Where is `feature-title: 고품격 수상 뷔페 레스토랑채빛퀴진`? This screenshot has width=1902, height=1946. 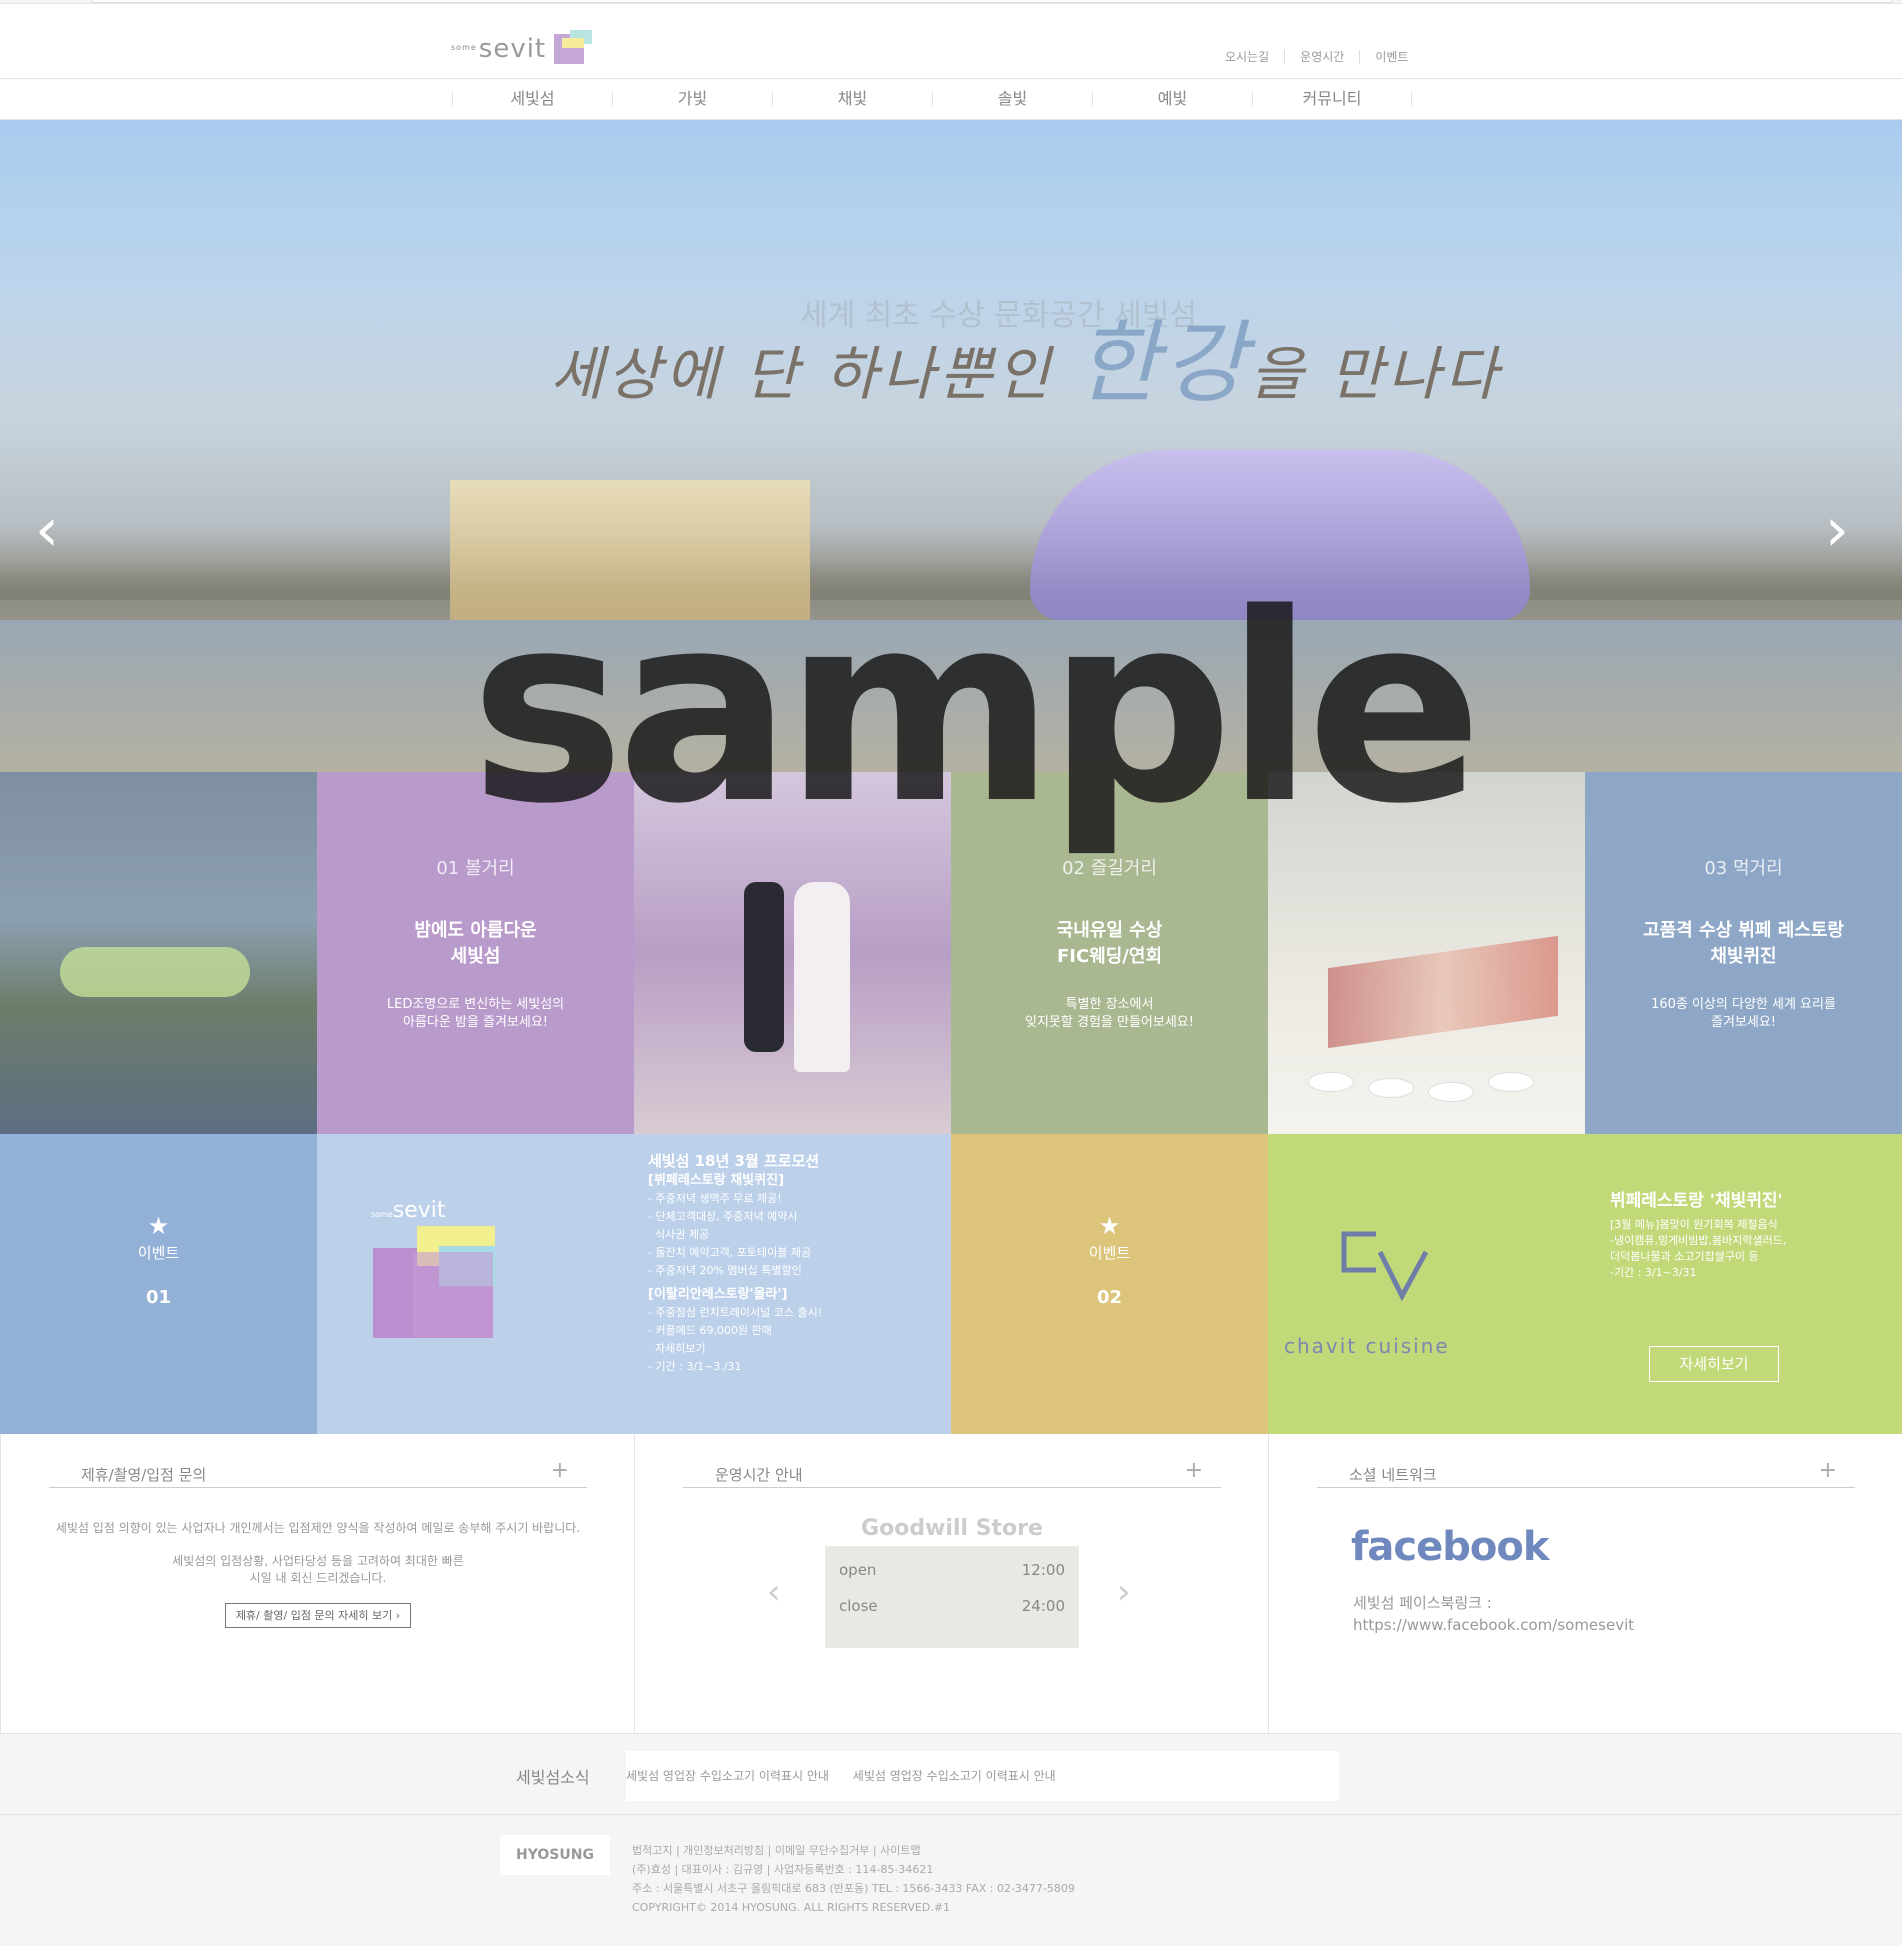
feature-title: 고품격 수상 뷔페 레스토랑채빛퀴진 is located at coordinates (1743, 944).